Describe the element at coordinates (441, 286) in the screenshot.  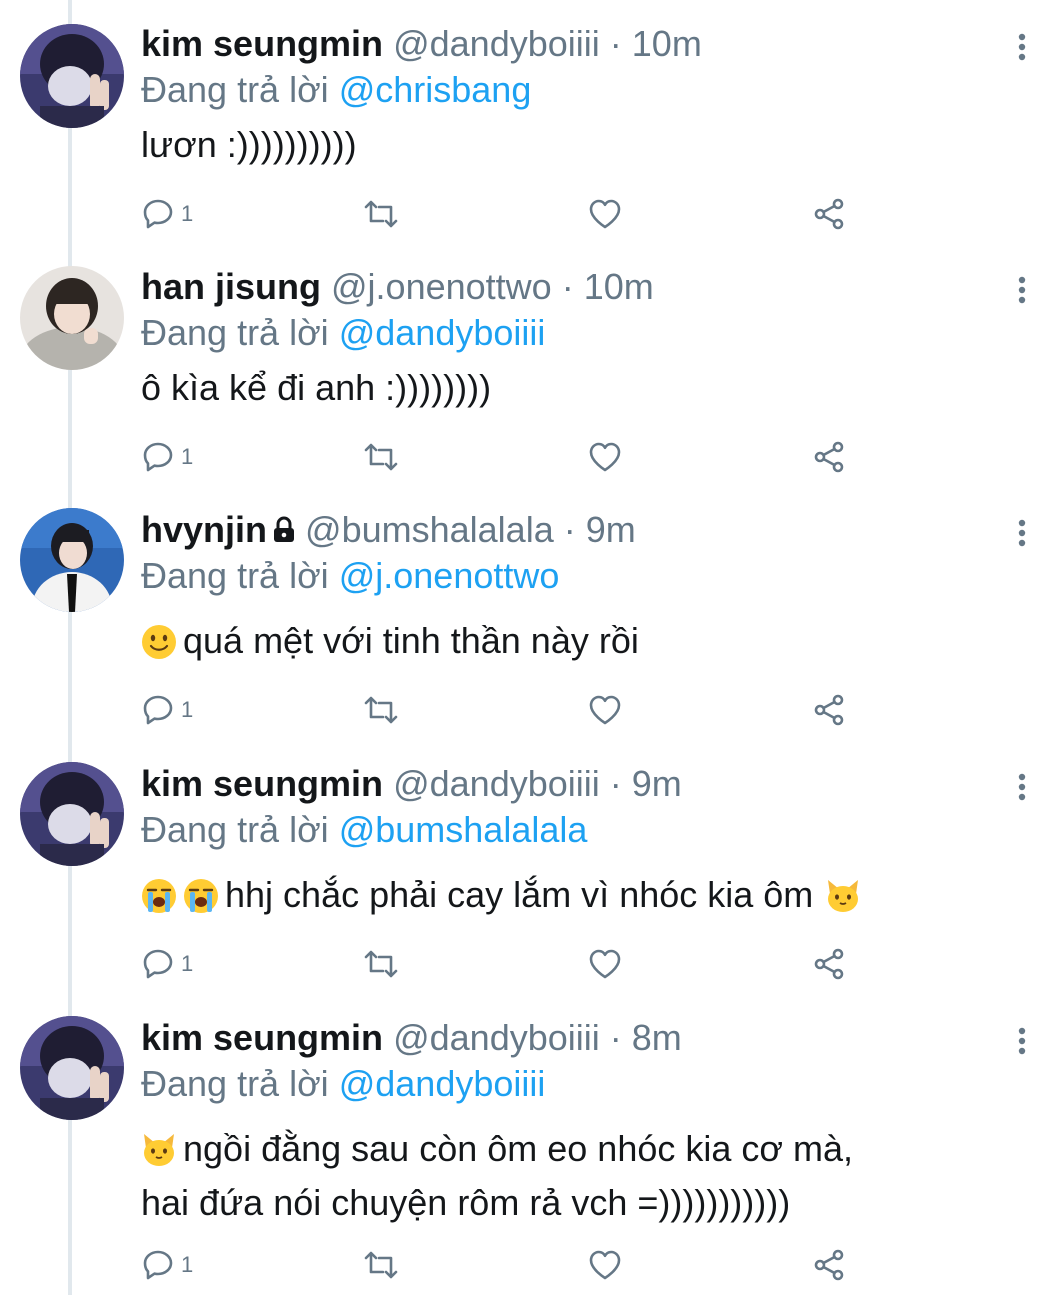
I see `user-handle: @j.onenottwo` at that location.